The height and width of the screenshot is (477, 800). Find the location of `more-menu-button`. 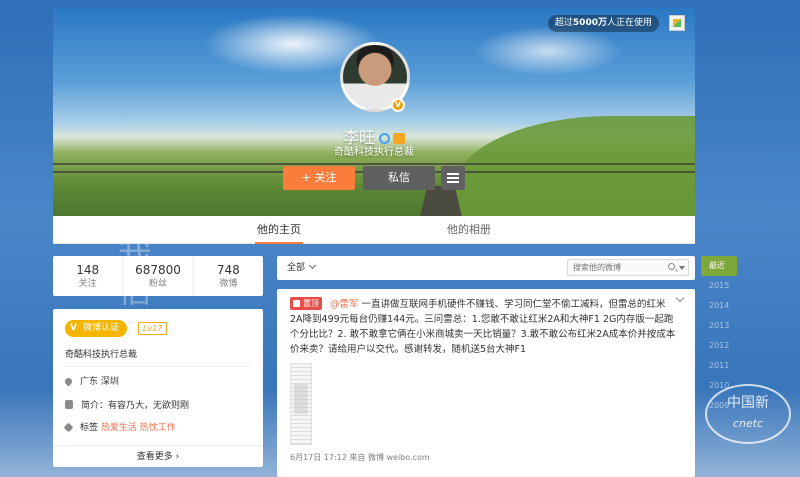

more-menu-button is located at coordinates (453, 178).